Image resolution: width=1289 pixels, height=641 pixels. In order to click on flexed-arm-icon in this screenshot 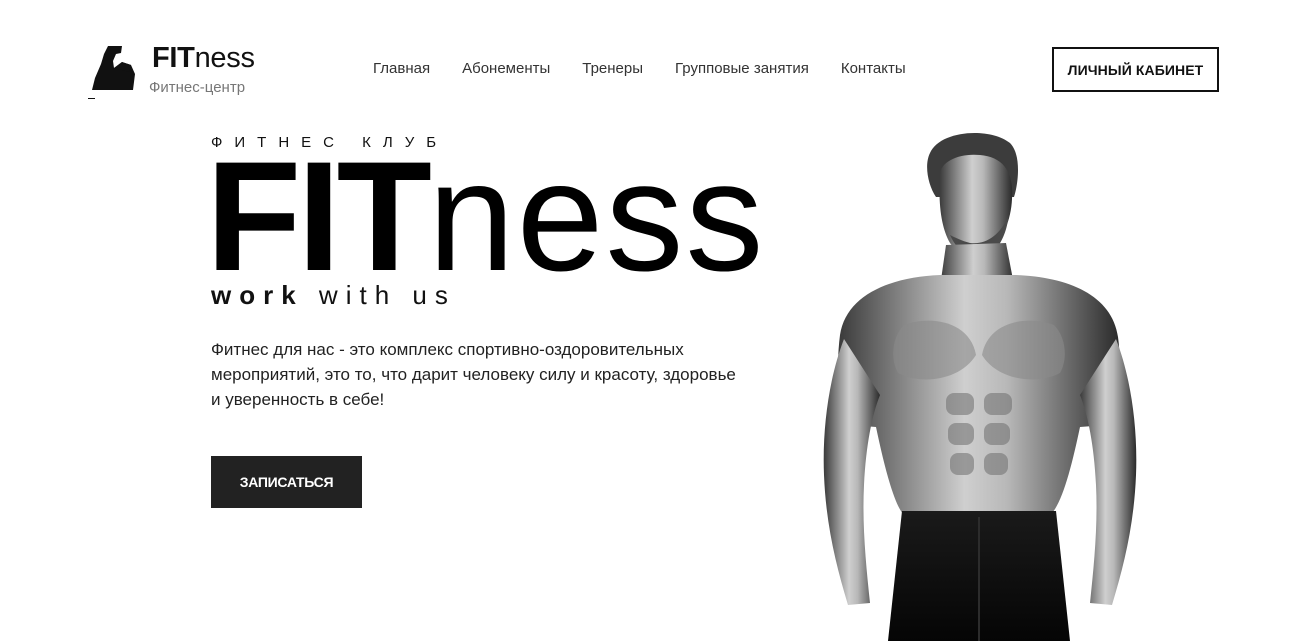, I will do `click(113, 68)`.